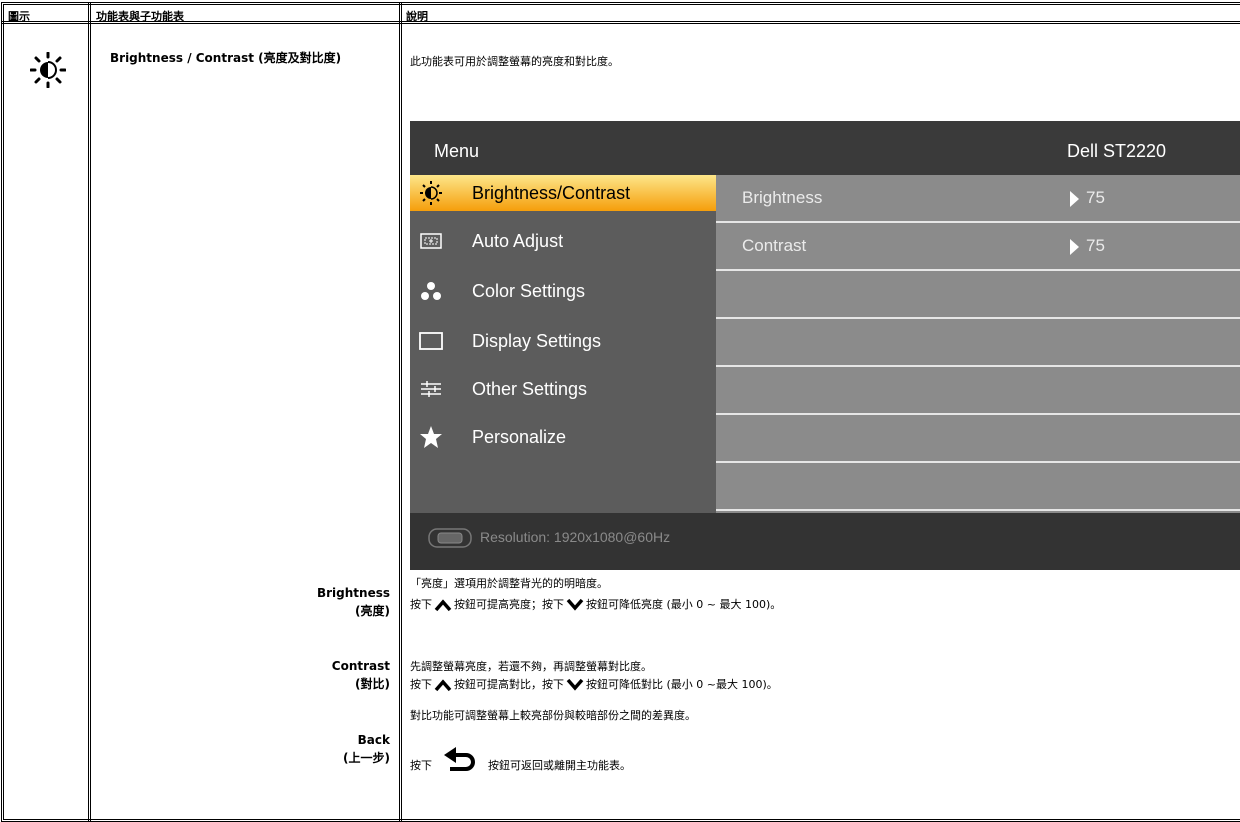 Image resolution: width=1240 pixels, height=822 pixels. What do you see at coordinates (529, 291) in the screenshot?
I see `osd-item-label: Color Settings` at bounding box center [529, 291].